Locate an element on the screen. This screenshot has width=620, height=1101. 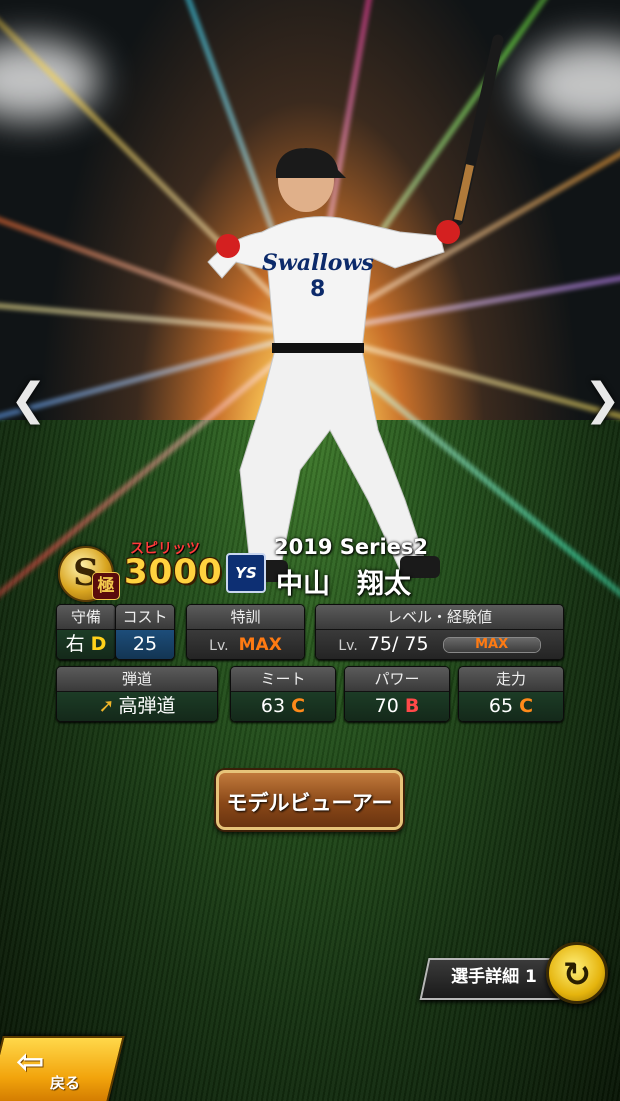
stat-contact-value: 63 C is located at coordinates (283, 706).